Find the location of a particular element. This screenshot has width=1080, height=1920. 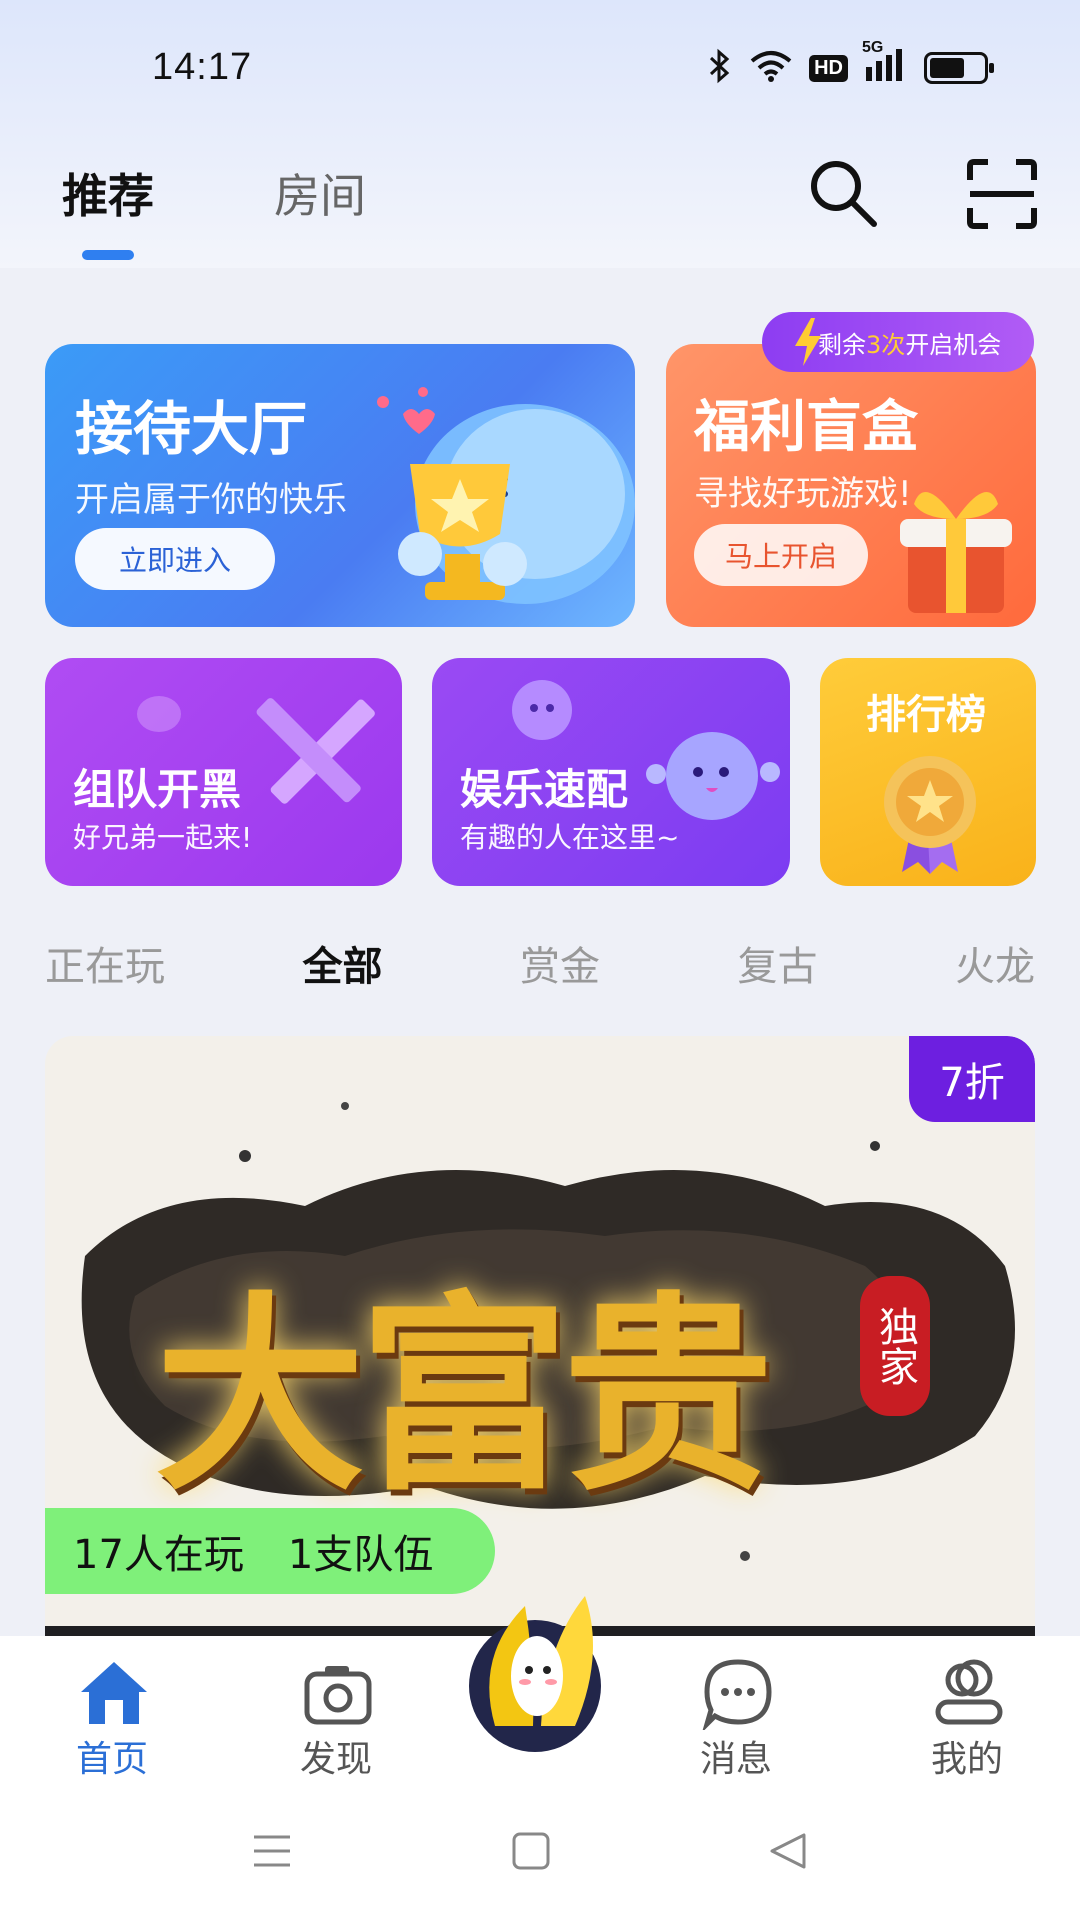

tab-all: 全部 is located at coordinates (343, 963).